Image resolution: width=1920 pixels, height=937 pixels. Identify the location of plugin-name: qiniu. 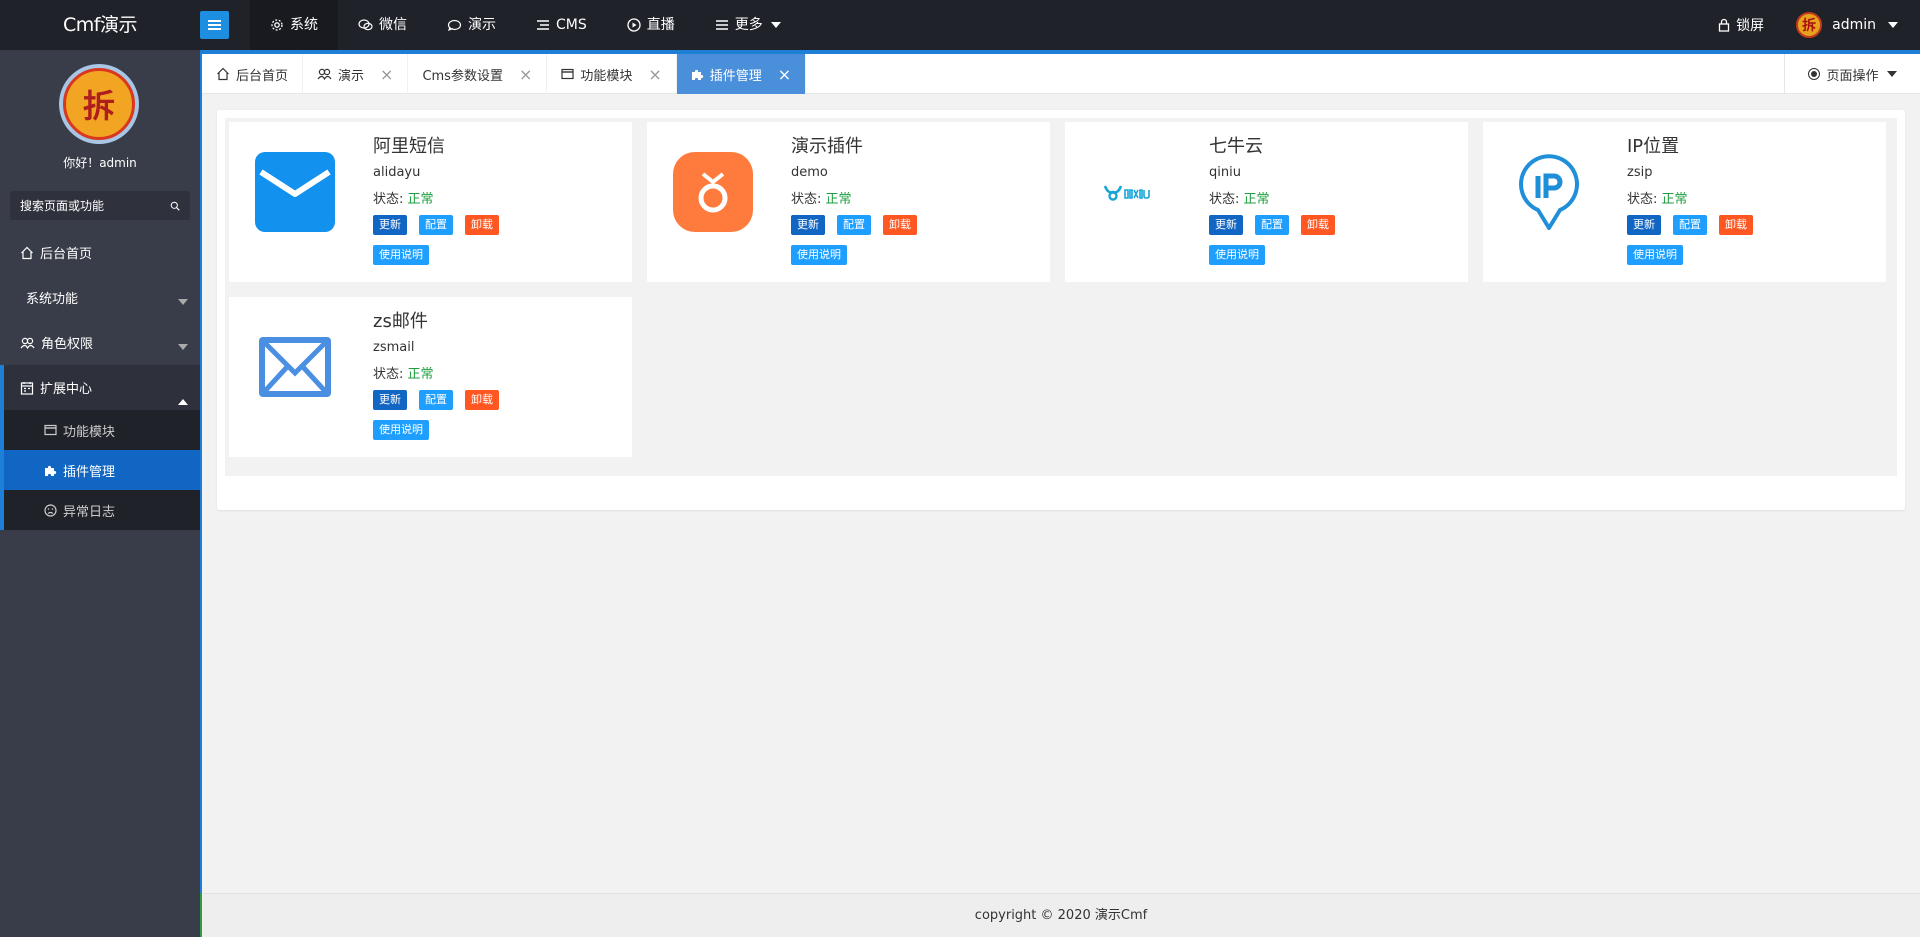
(1225, 172).